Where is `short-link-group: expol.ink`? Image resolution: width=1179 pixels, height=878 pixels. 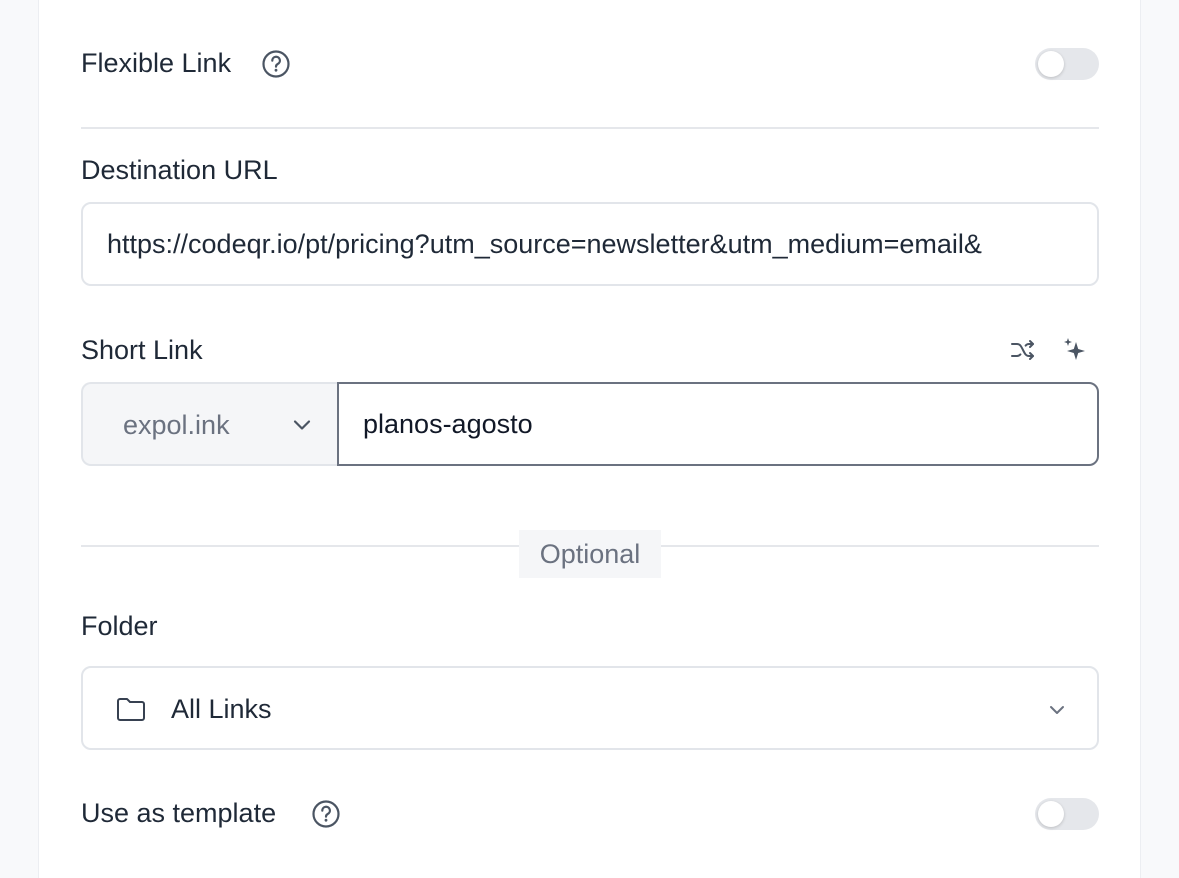
short-link-group: expol.ink is located at coordinates (590, 424).